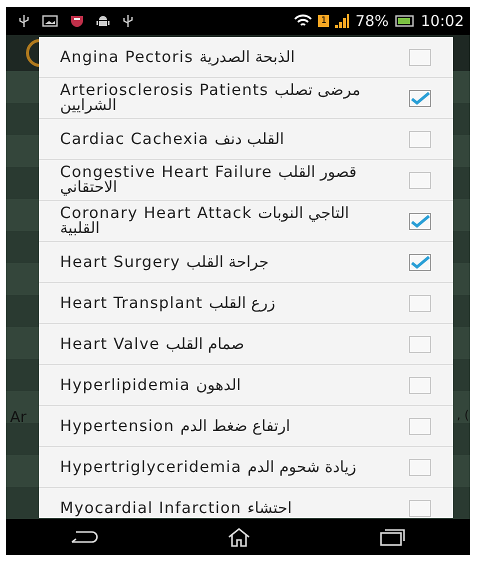 This screenshot has height=561, width=482. Describe the element at coordinates (151, 385) in the screenshot. I see `item-label: Hyperlipidemia الدهون` at that location.